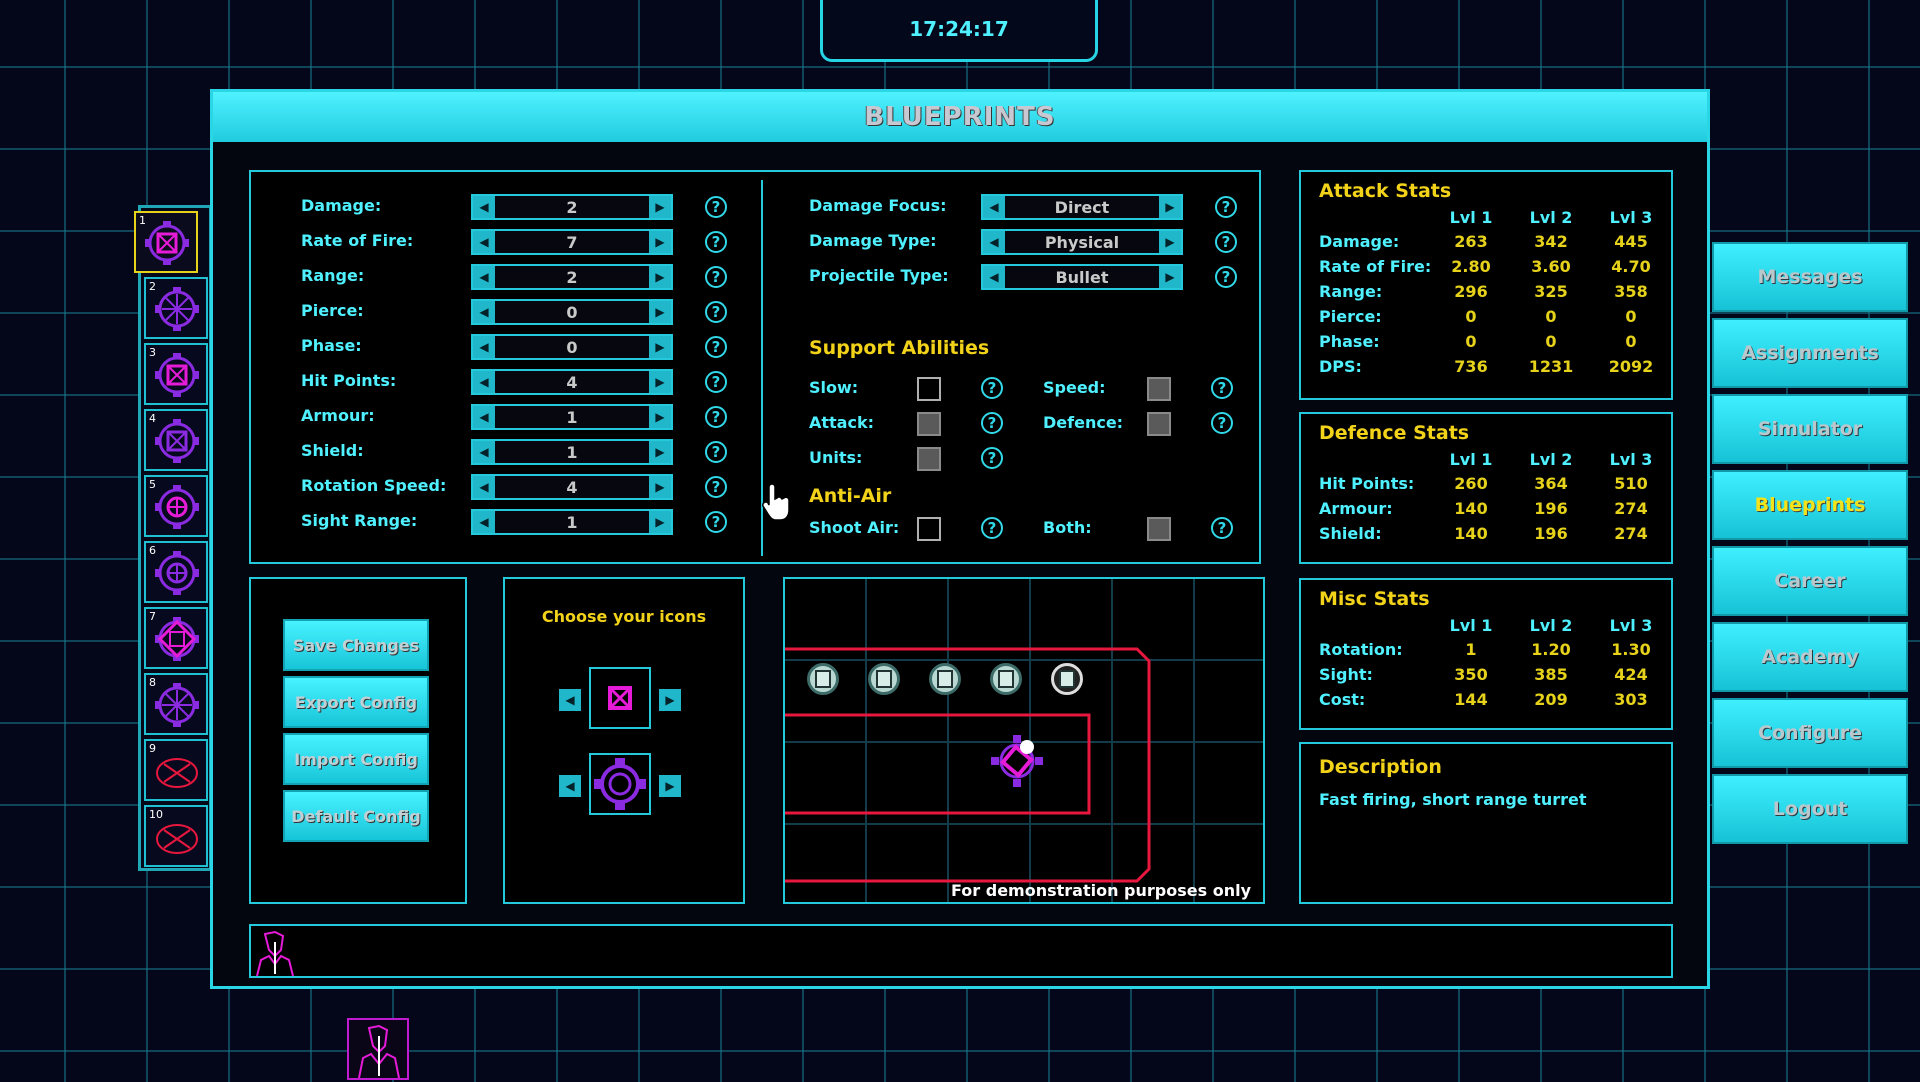  I want to click on unit-glyph-icon, so click(823, 679).